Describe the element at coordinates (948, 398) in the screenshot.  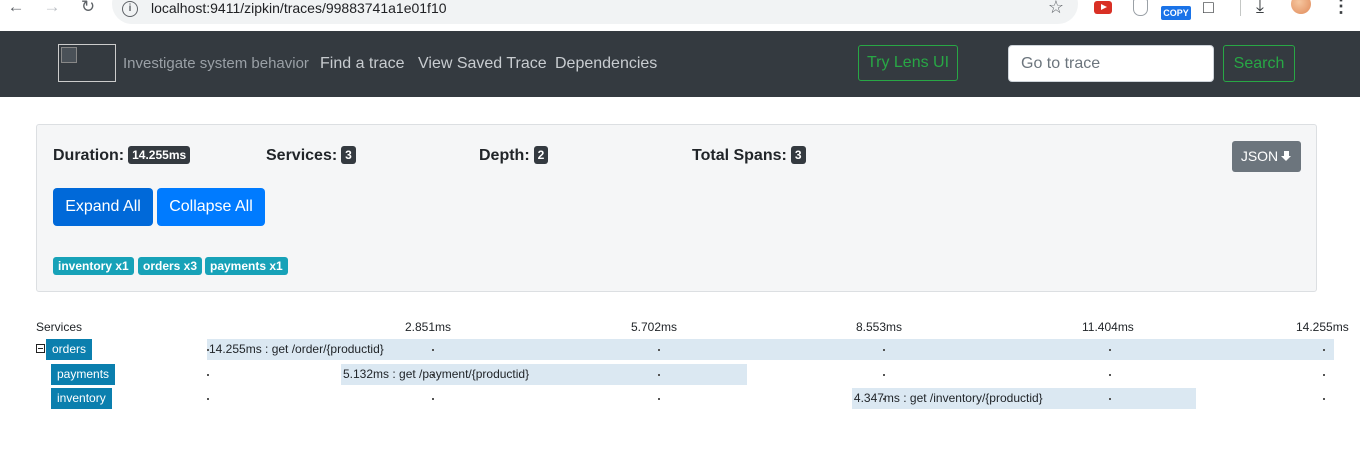
I see `span-label: 4.347ms : get /inventory/{productid}` at that location.